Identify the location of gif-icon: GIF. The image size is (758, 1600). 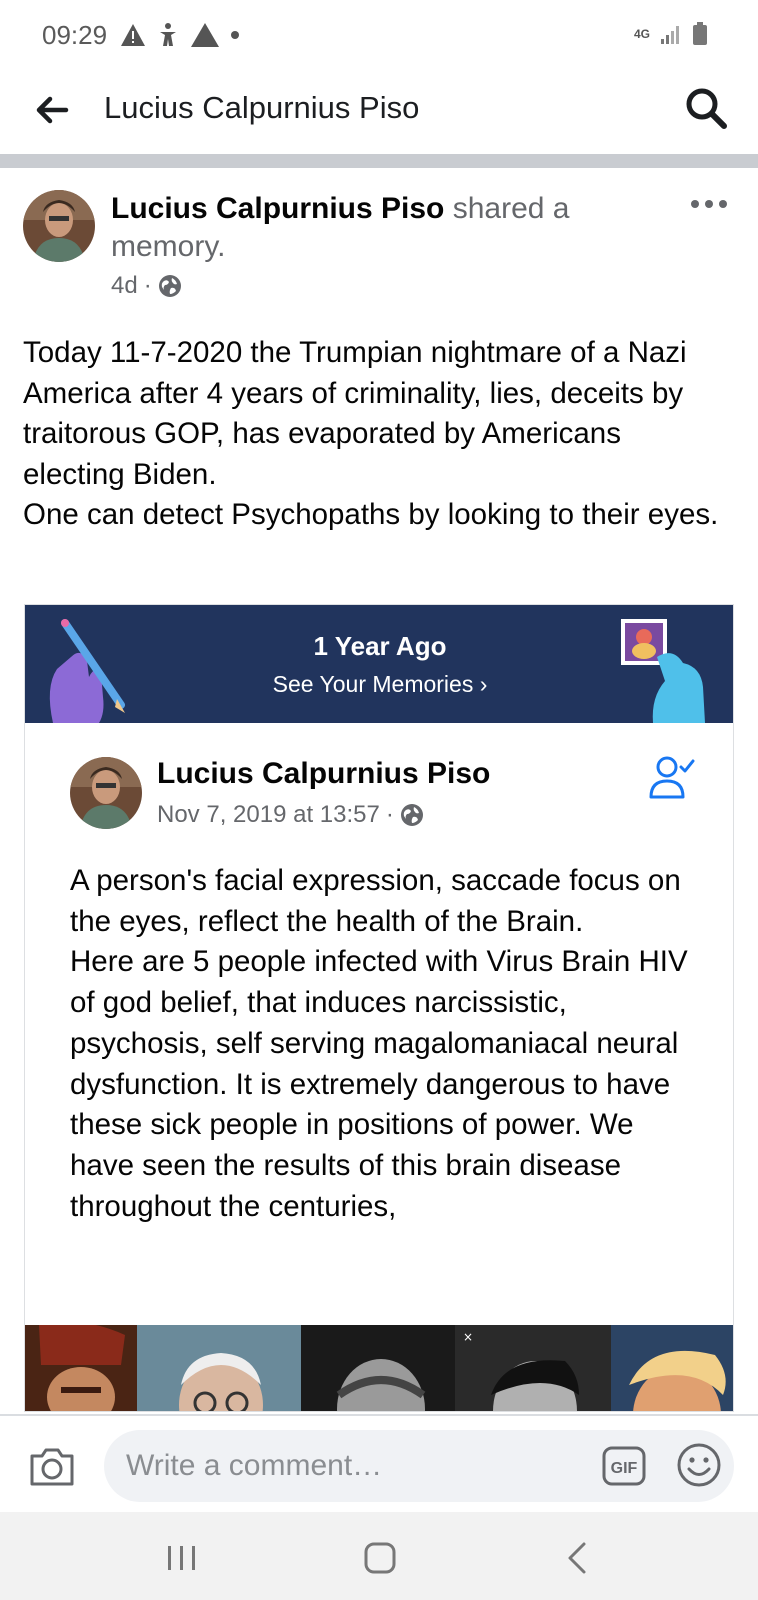
(624, 1466).